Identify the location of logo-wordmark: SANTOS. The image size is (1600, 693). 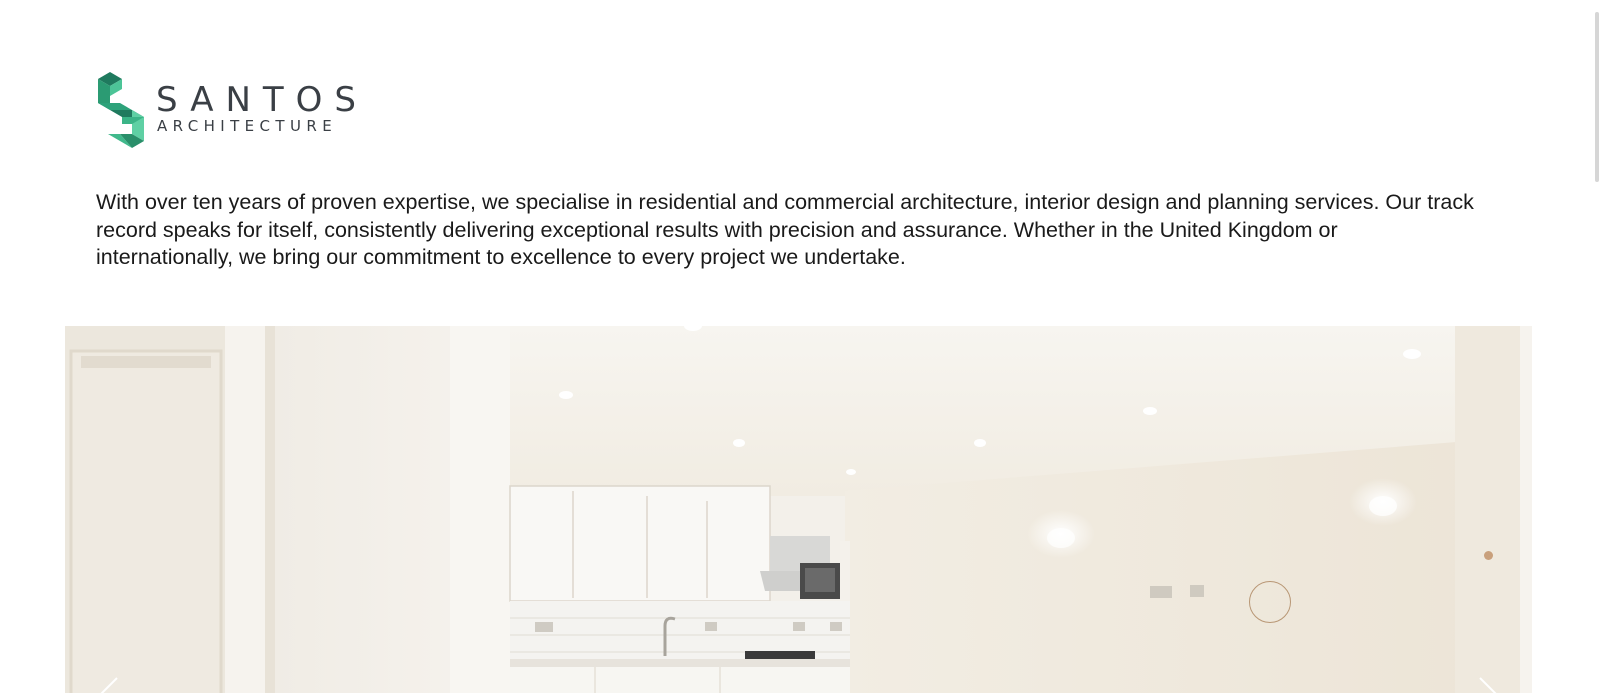
(262, 100).